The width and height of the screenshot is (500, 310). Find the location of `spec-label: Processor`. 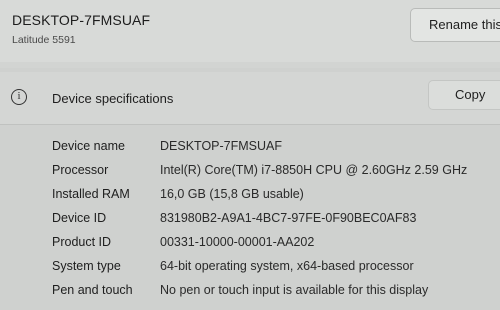

spec-label: Processor is located at coordinates (80, 170).